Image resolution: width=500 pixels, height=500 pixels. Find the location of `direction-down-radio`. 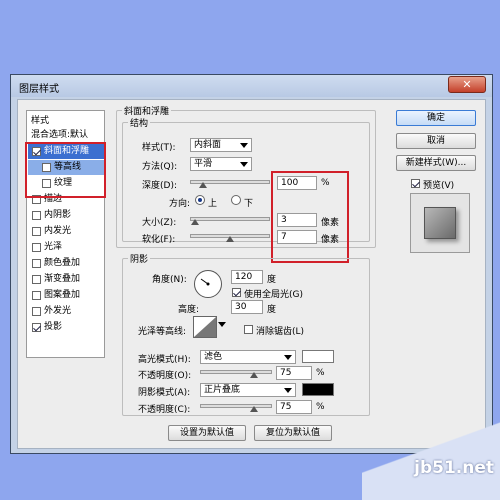

direction-down-radio is located at coordinates (236, 200).